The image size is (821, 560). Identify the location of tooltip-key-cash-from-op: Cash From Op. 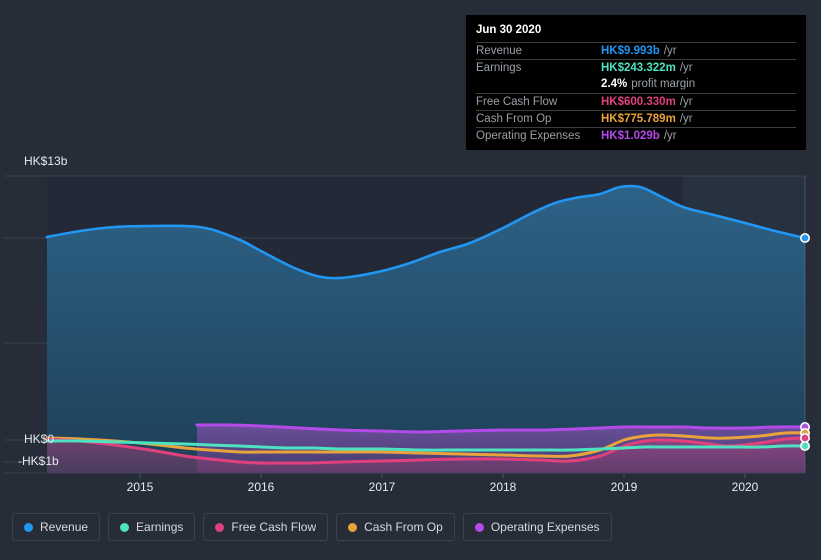
(514, 118).